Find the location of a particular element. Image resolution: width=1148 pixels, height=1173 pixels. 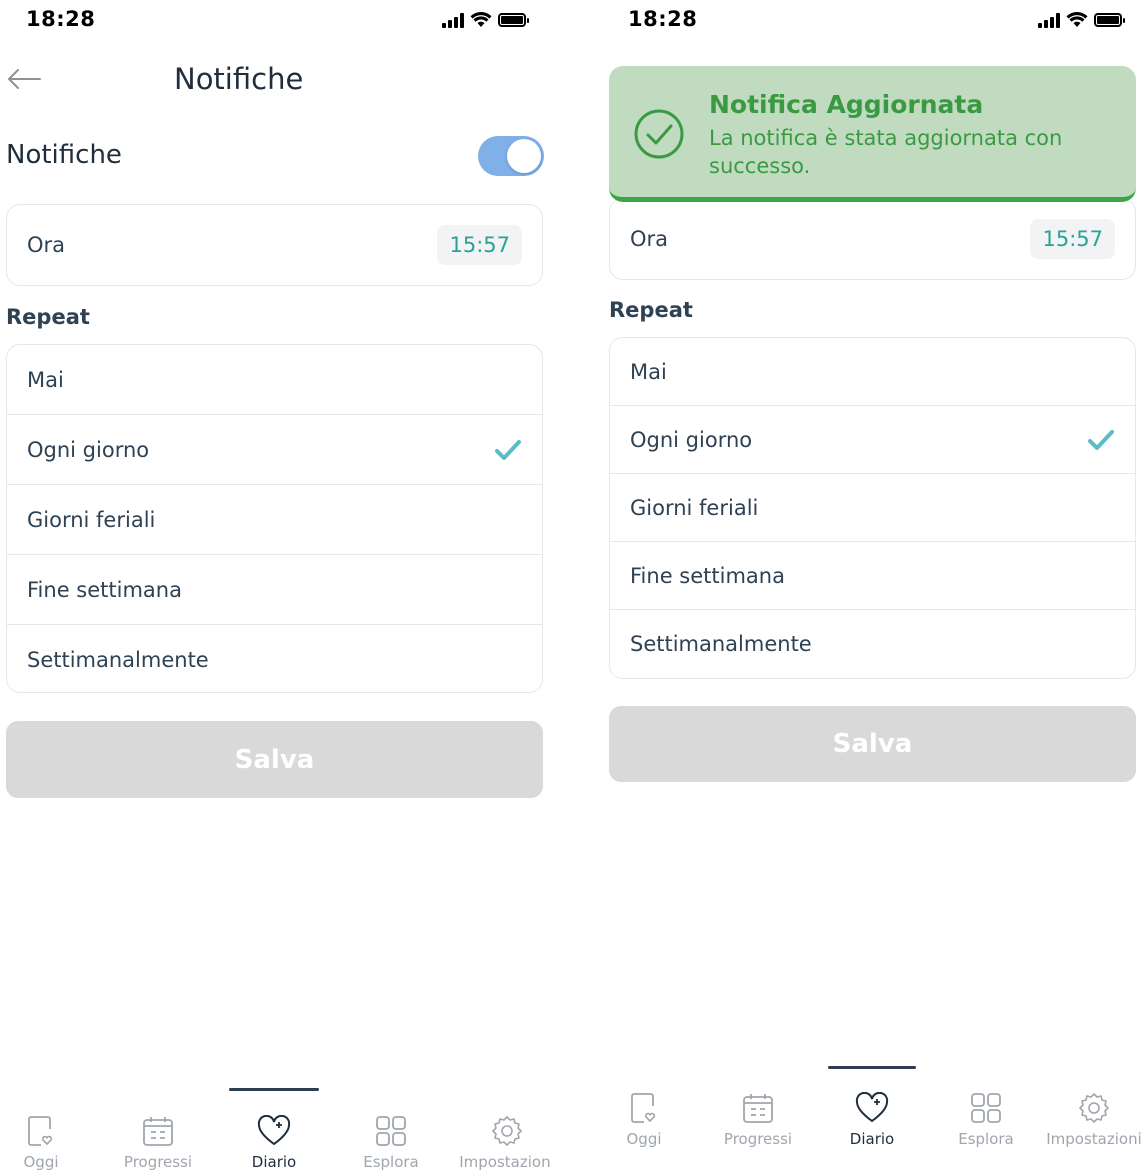

check-circle-icon is located at coordinates (659, 134).